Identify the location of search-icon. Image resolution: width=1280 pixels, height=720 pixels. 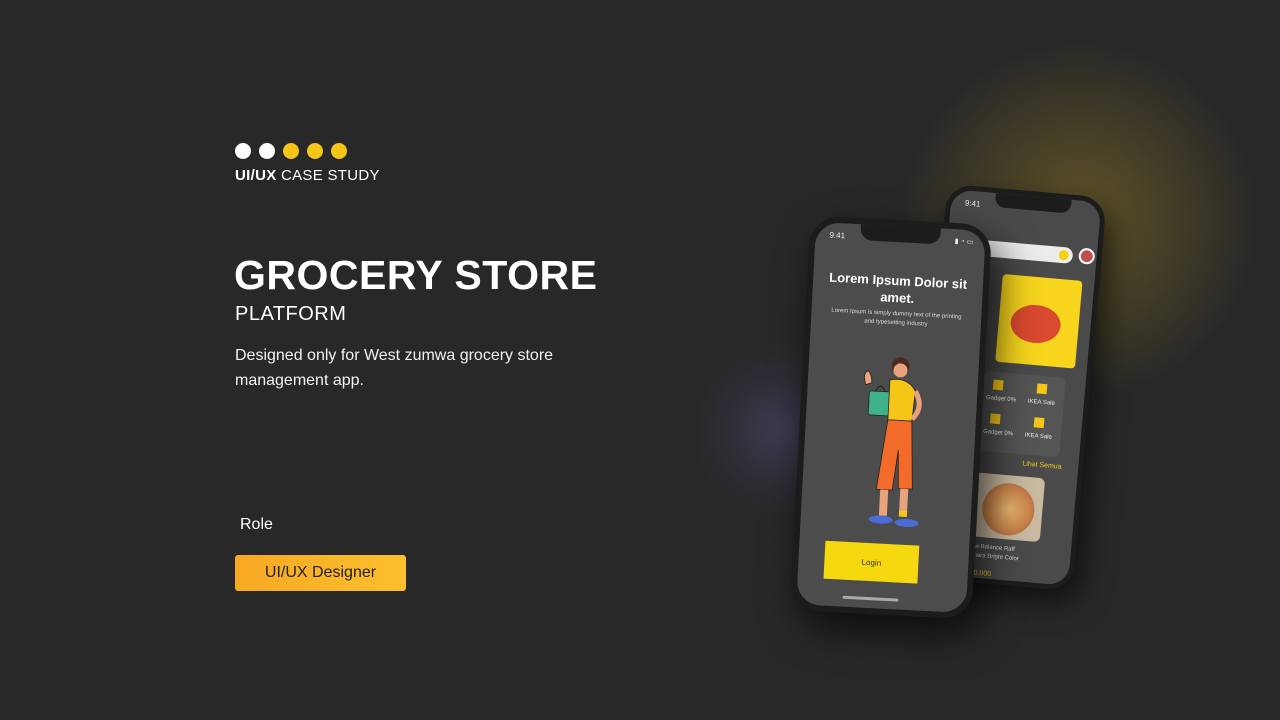
(1064, 255).